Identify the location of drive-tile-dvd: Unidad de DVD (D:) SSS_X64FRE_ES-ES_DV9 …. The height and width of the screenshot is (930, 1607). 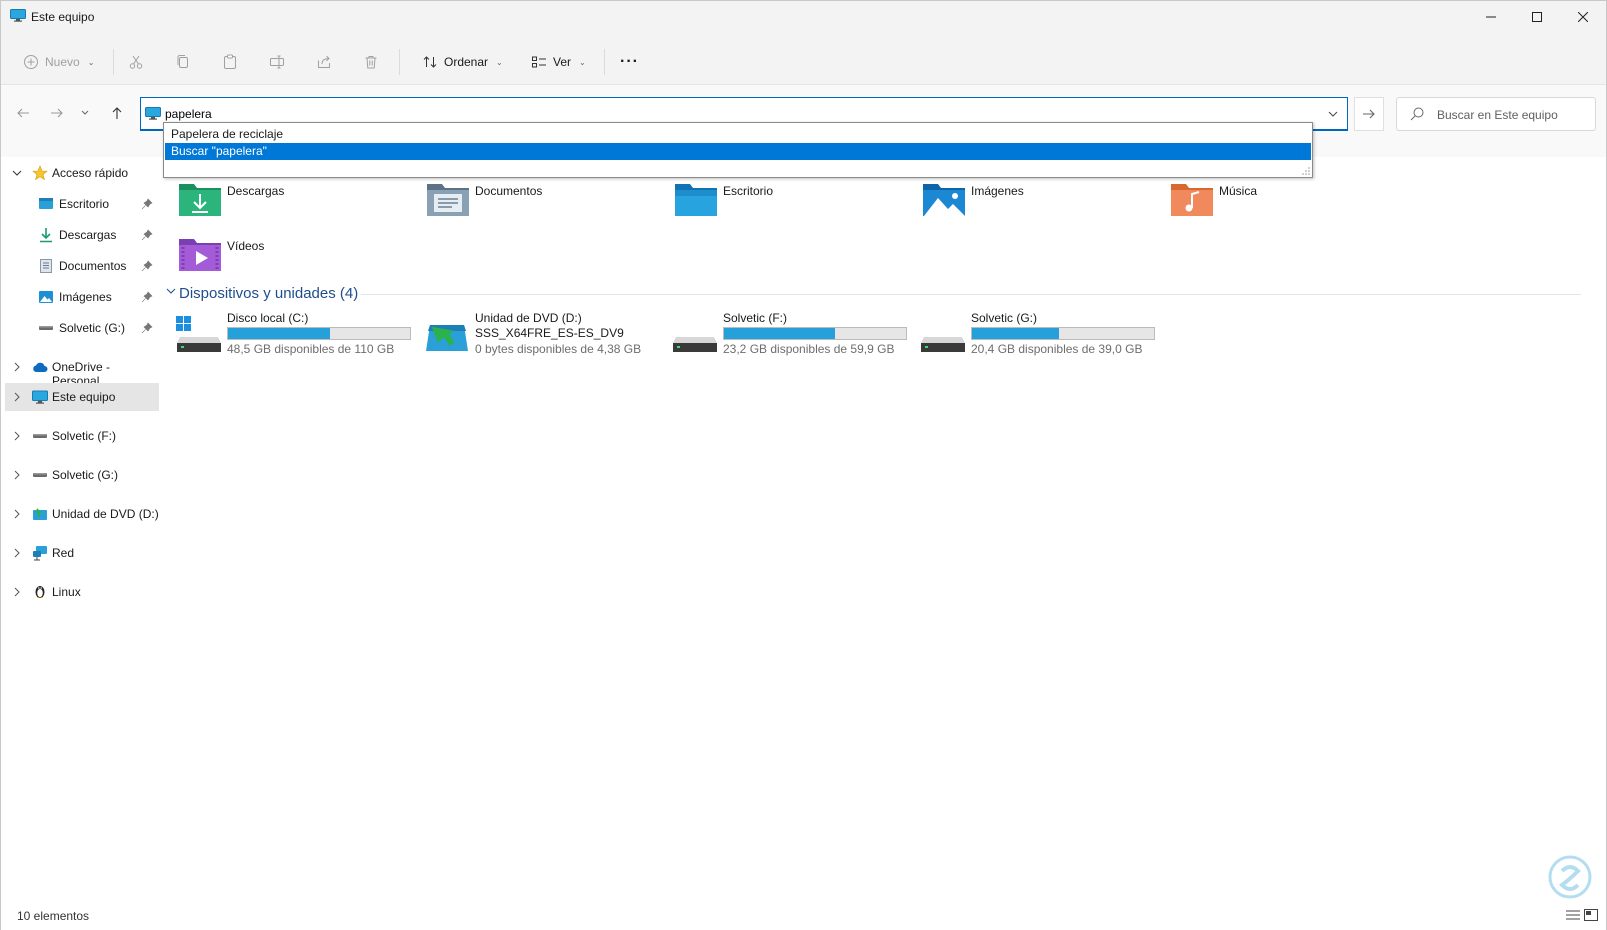
(536, 335).